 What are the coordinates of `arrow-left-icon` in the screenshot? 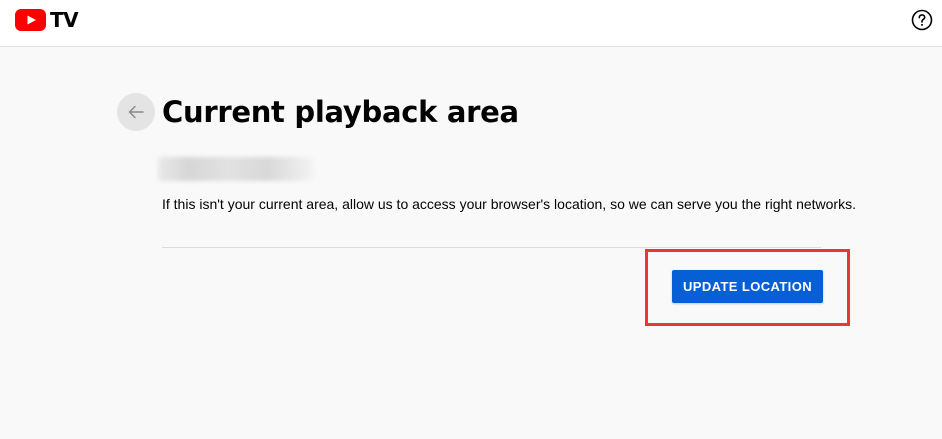 It's located at (136, 112).